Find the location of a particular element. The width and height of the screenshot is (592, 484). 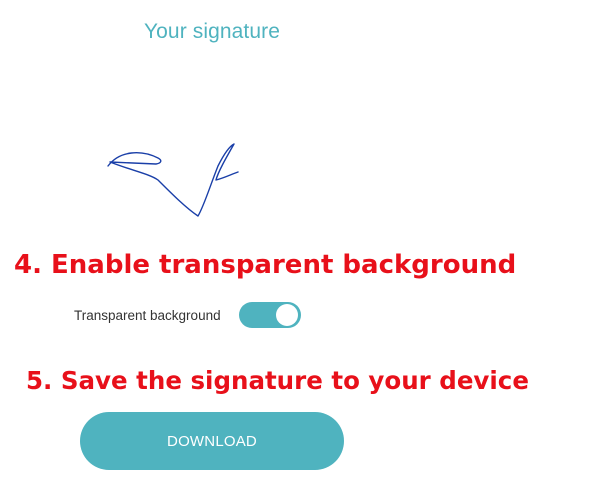

transparent-background-toggle is located at coordinates (269, 315).